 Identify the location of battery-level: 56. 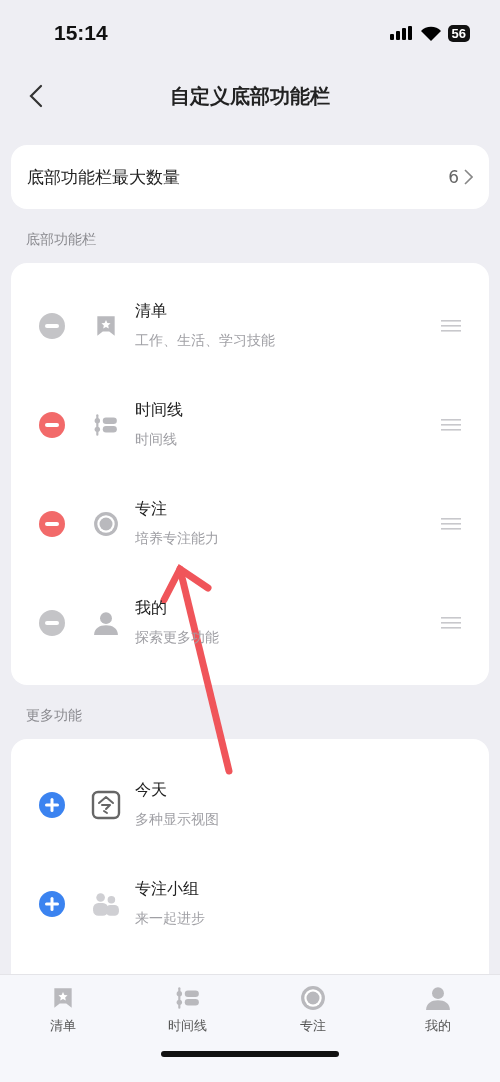
(458, 33).